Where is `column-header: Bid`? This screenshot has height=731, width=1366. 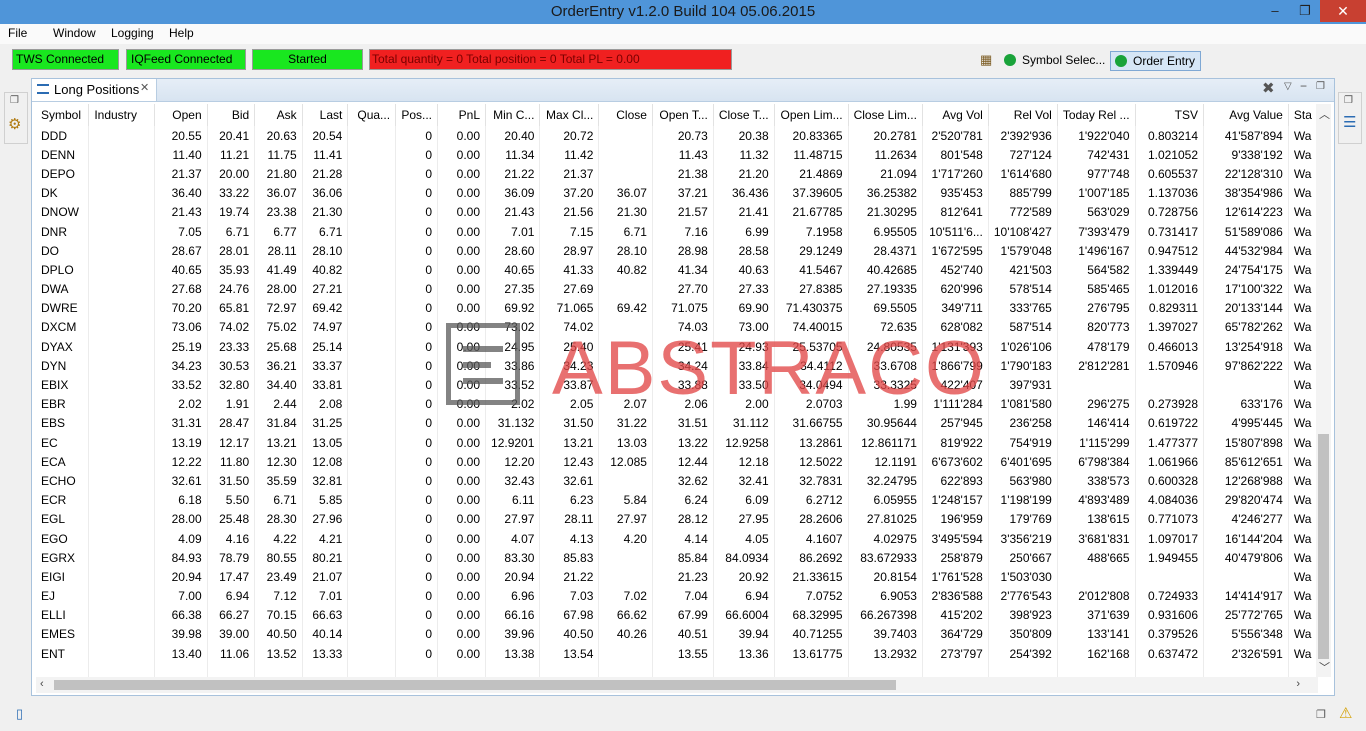 column-header: Bid is located at coordinates (231, 115).